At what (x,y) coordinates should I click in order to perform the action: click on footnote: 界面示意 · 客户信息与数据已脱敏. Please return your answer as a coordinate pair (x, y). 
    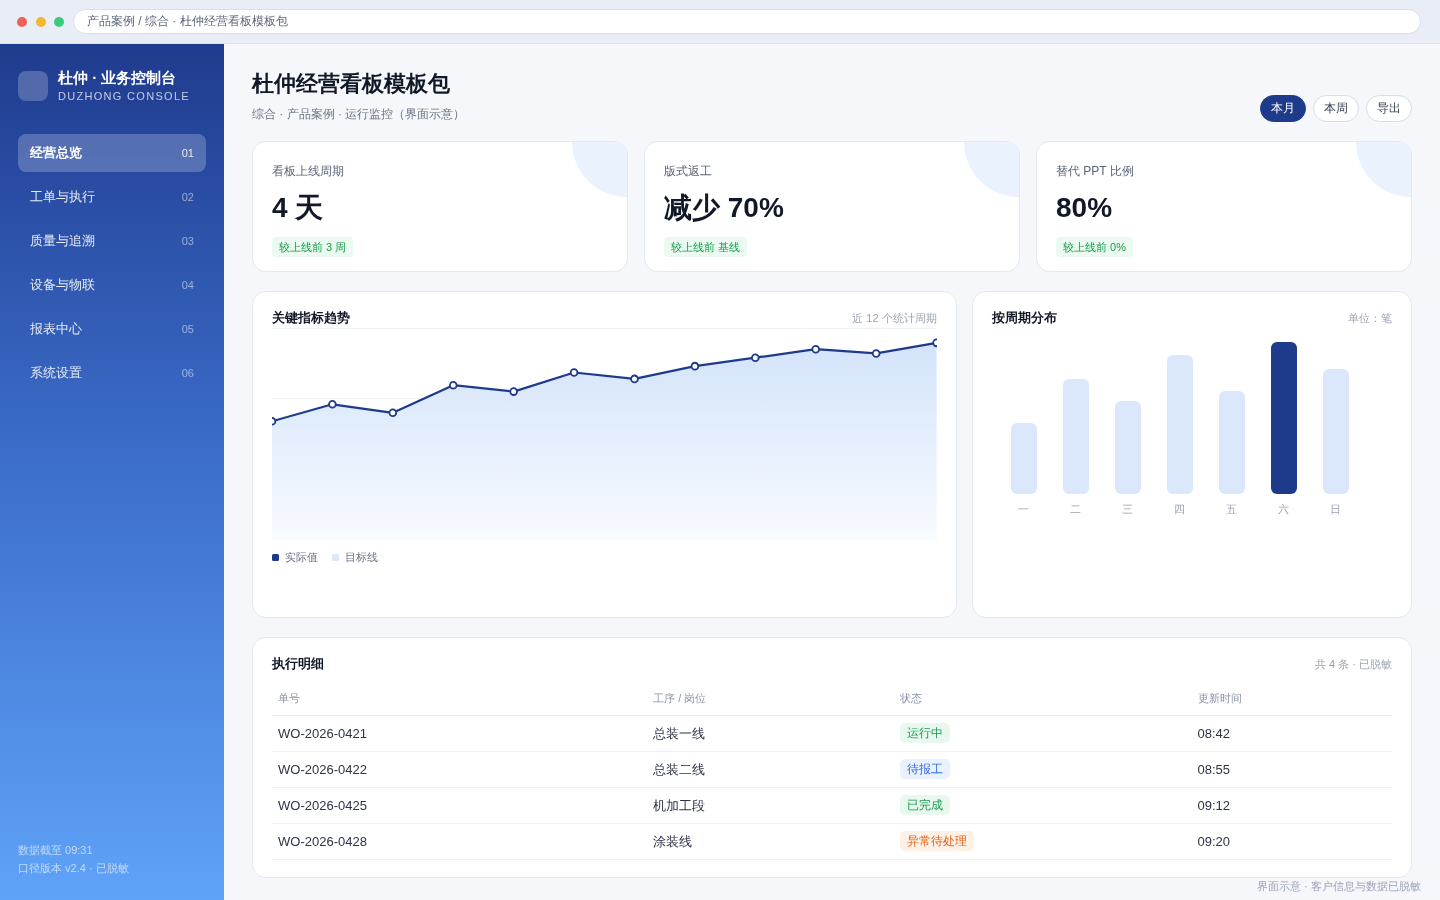
    Looking at the image, I should click on (1339, 885).